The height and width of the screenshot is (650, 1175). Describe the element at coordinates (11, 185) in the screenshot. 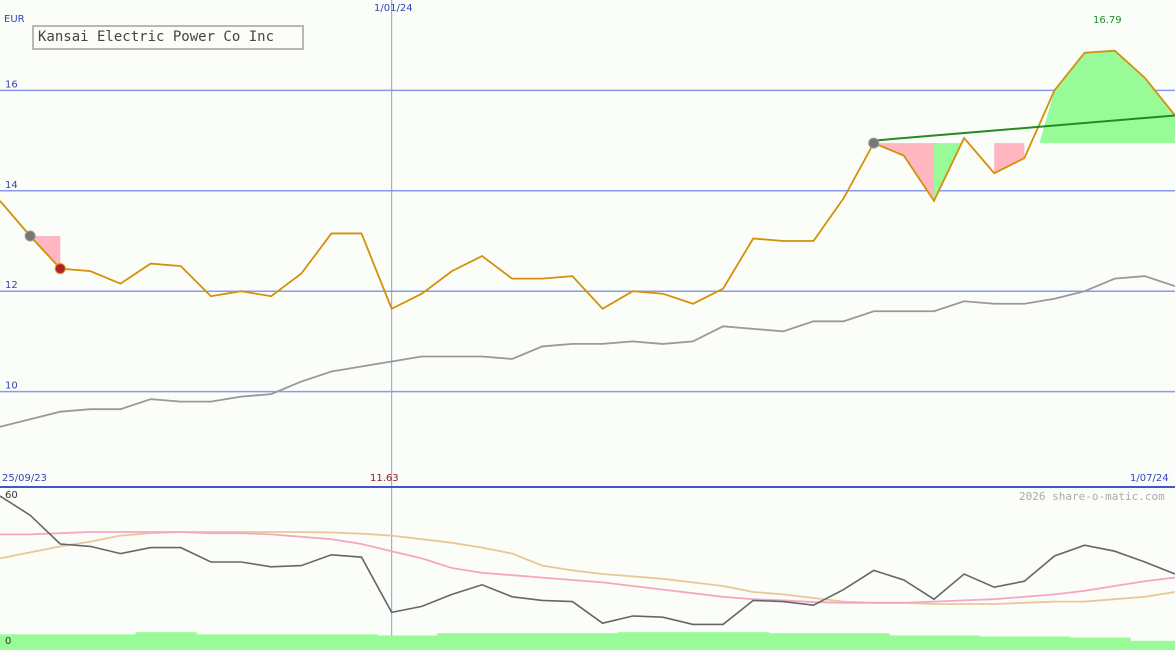

I see `tick-label-14: 14` at that location.